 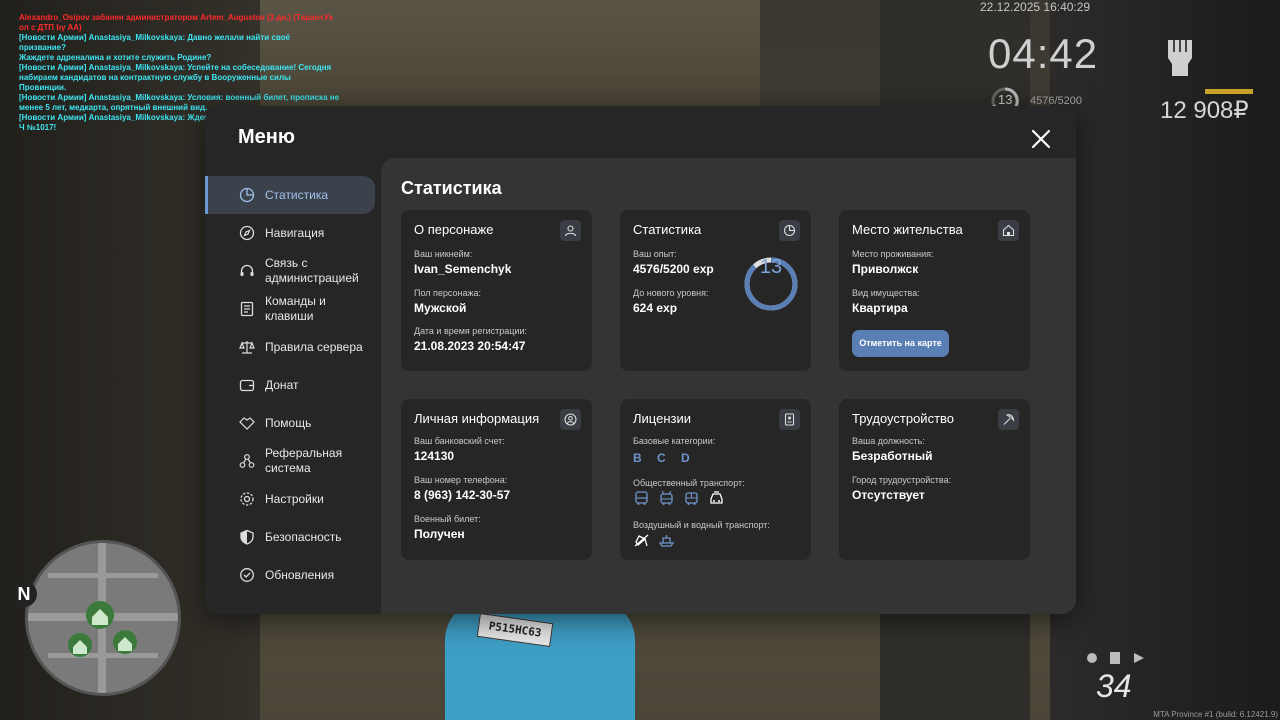 What do you see at coordinates (103, 618) in the screenshot?
I see `minimap` at bounding box center [103, 618].